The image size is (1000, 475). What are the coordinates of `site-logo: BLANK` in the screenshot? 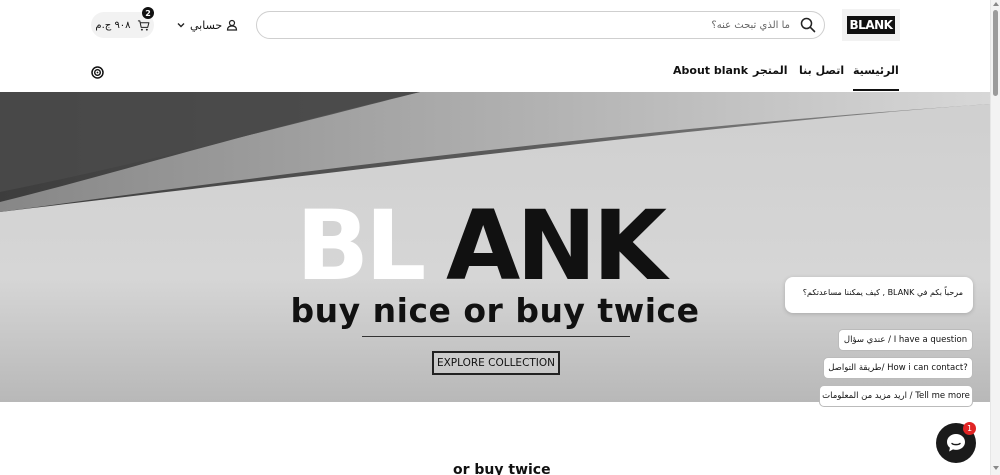 It's located at (871, 25).